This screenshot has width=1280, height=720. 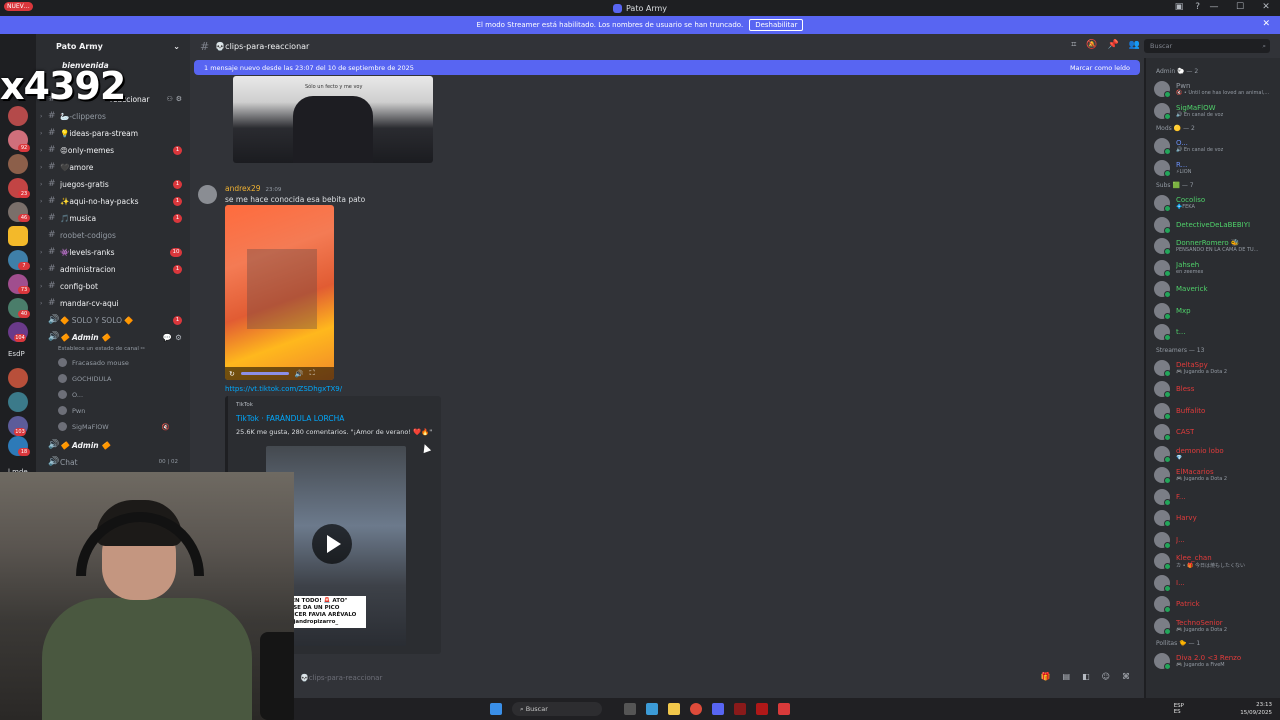 What do you see at coordinates (71, 410) in the screenshot?
I see `voice-user: Pwn` at bounding box center [71, 410].